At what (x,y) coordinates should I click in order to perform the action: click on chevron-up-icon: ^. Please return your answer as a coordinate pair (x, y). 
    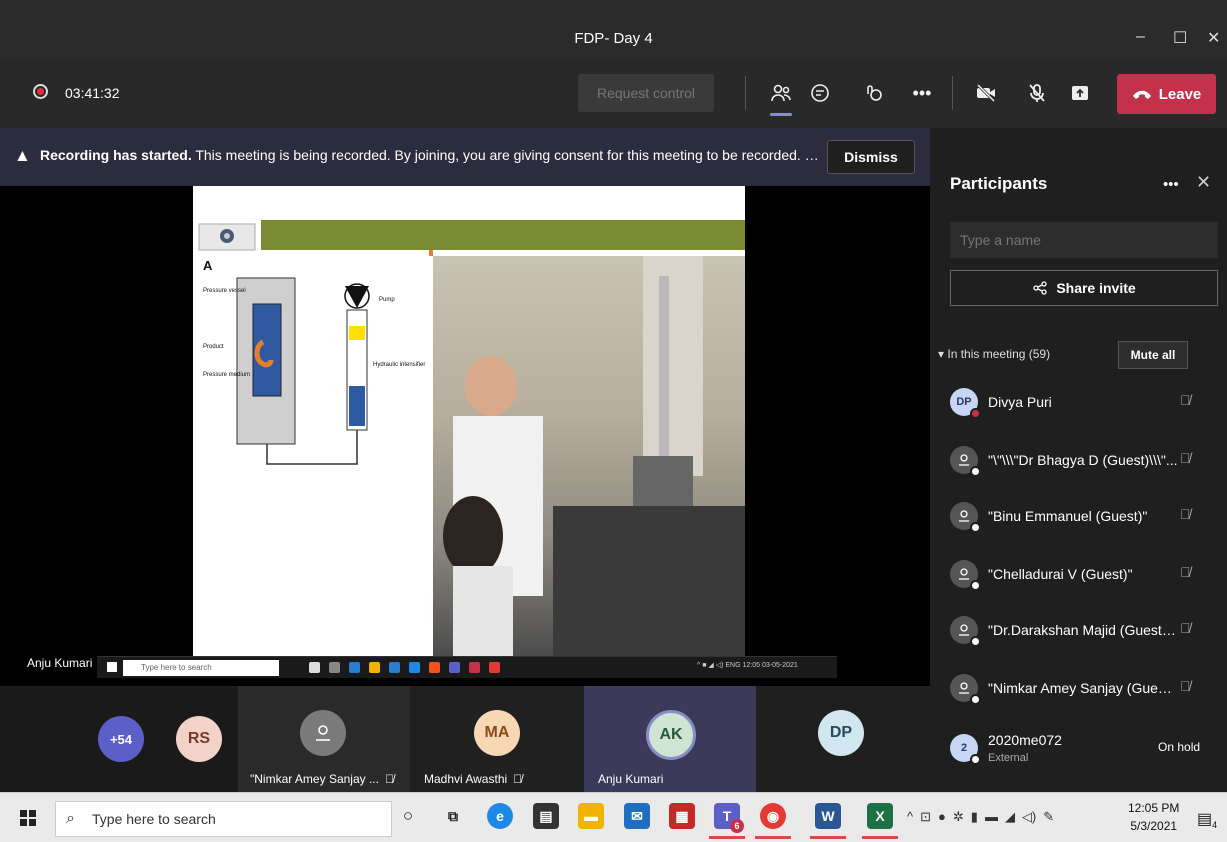
    Looking at the image, I should click on (910, 817).